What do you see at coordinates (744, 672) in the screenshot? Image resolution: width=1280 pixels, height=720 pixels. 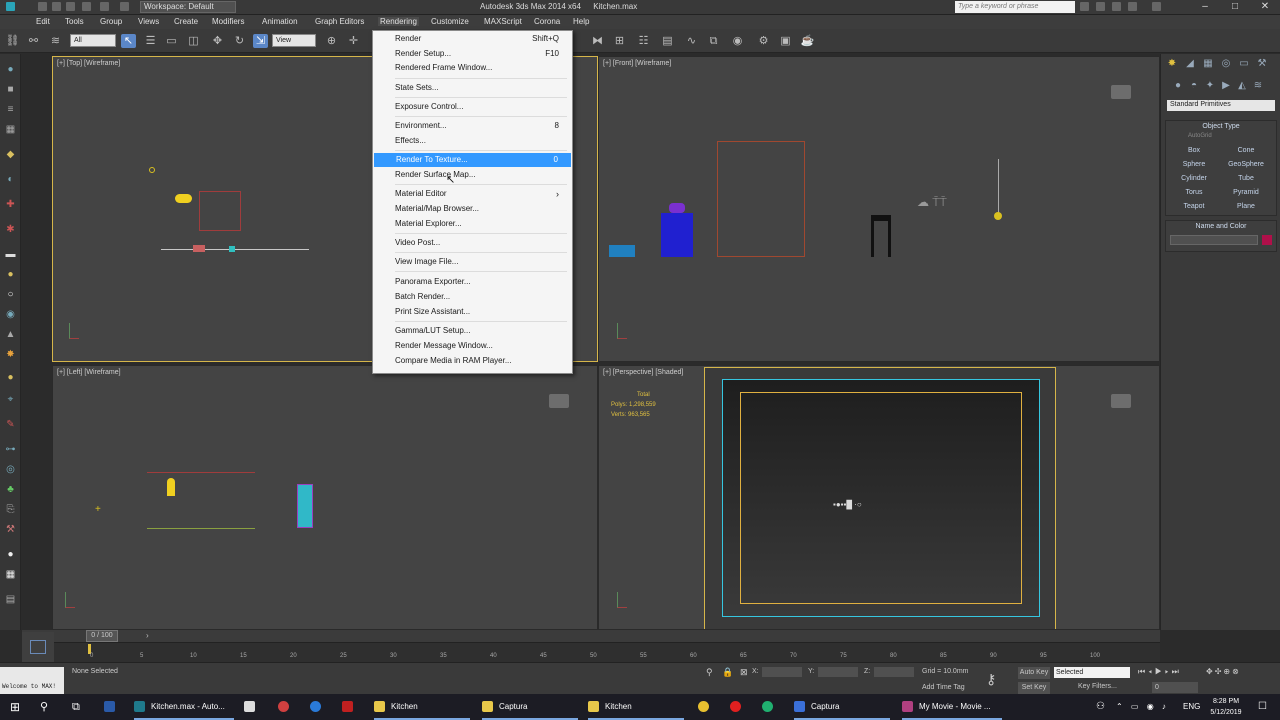 I see `absolute-mode-icon: ⊠` at bounding box center [744, 672].